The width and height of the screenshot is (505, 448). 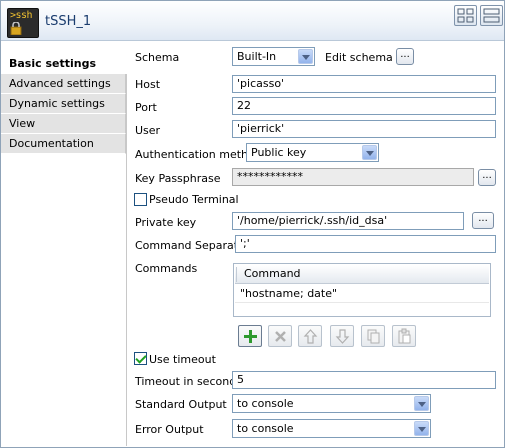 What do you see at coordinates (364, 106) in the screenshot?
I see `port-input: 22` at bounding box center [364, 106].